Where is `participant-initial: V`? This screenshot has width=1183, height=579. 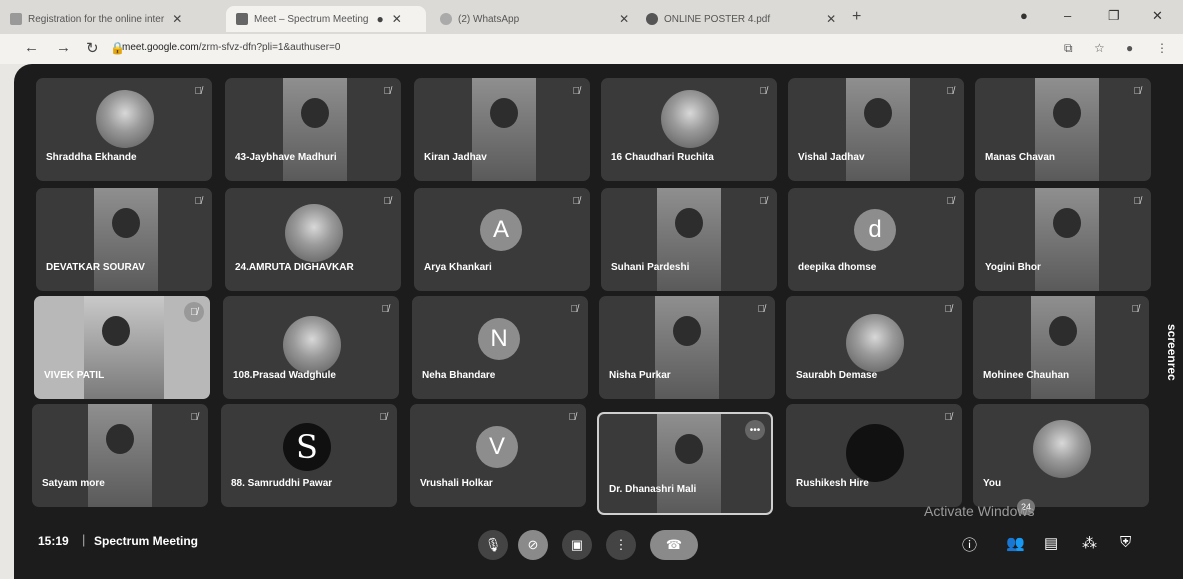
participant-initial: V is located at coordinates (497, 447).